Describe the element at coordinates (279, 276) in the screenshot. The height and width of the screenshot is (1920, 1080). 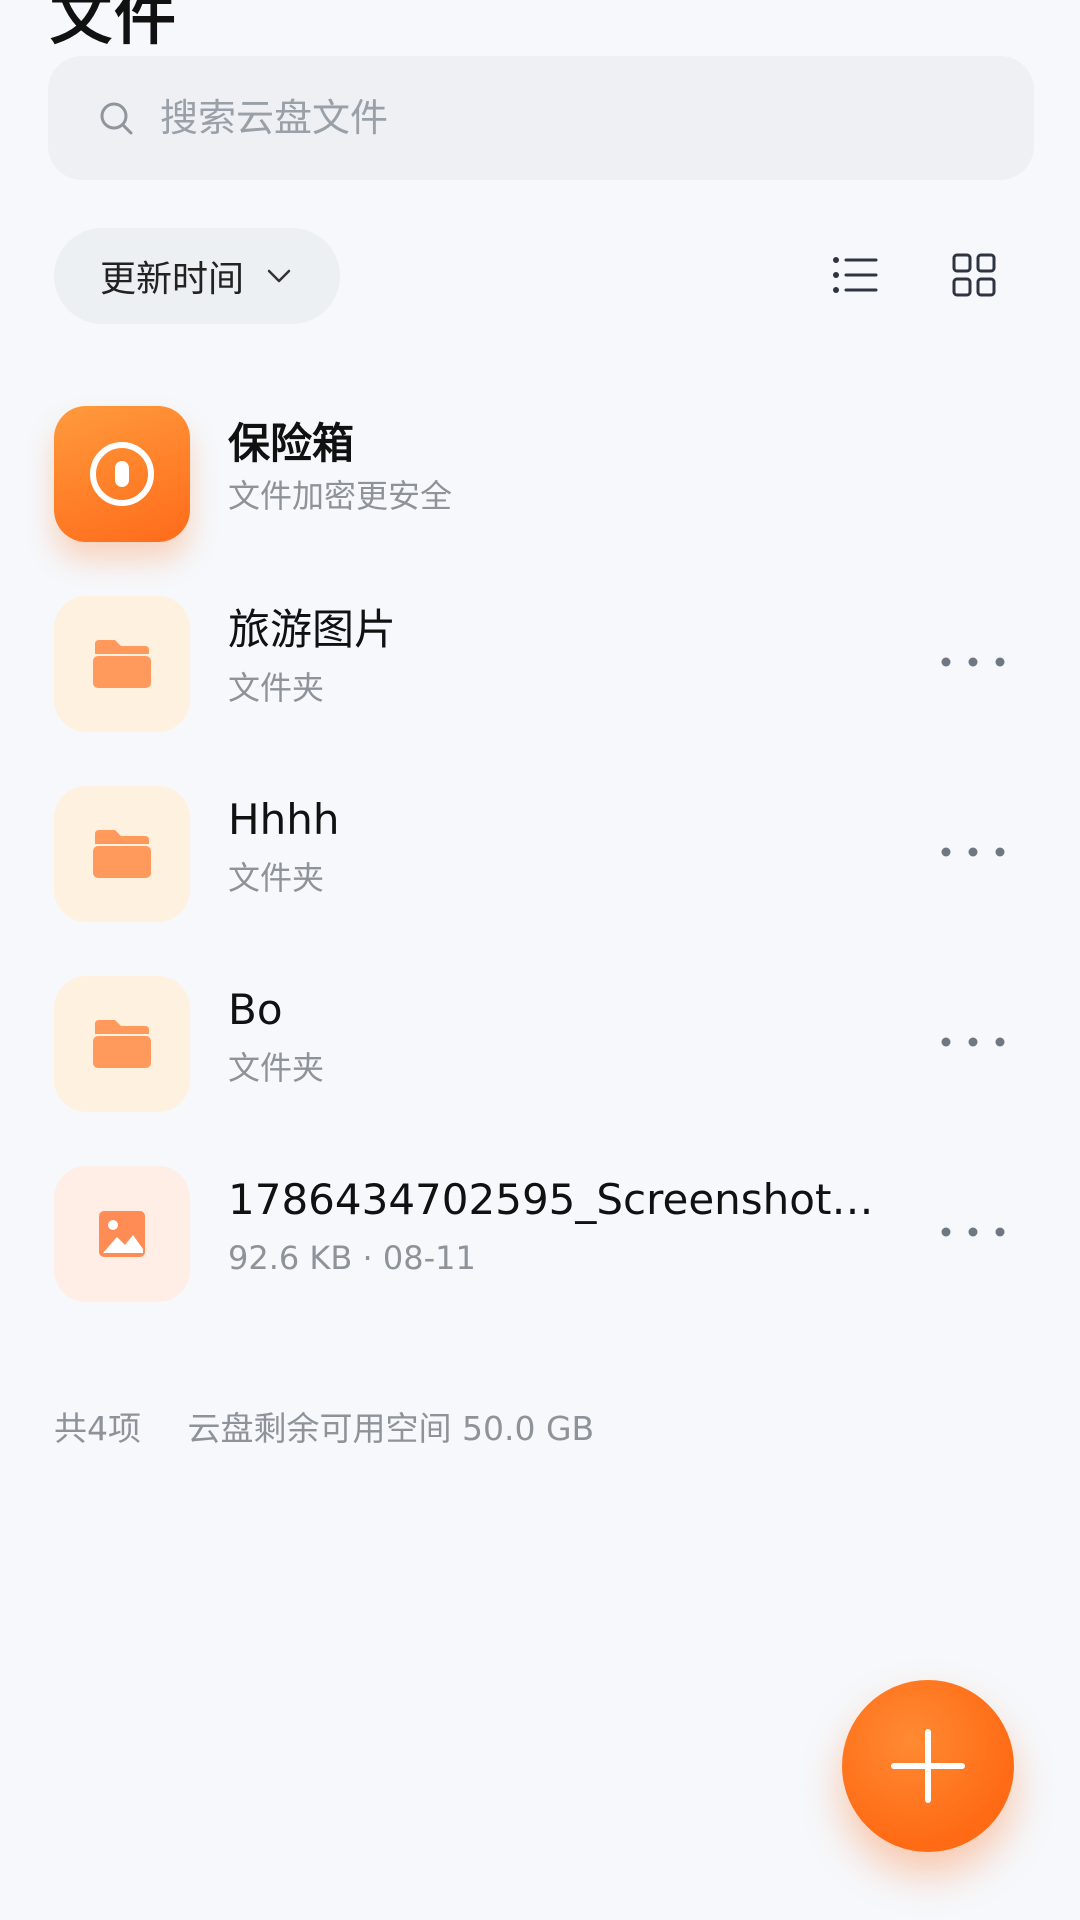
I see `chevron-down-icon` at that location.